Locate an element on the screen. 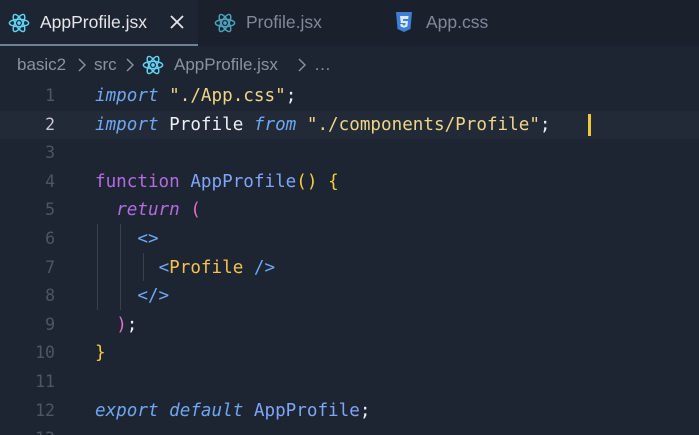 This screenshot has height=435, width=699. code-text: <Profile /> is located at coordinates (217, 267).